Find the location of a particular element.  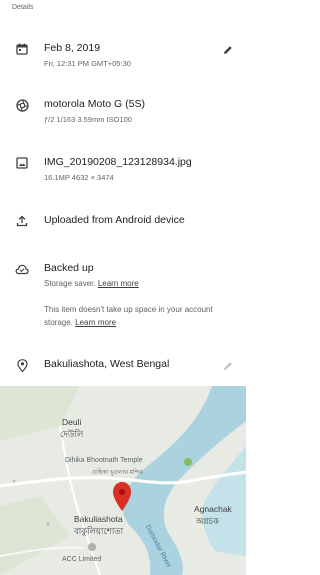

edit-date-pencil-icon is located at coordinates (228, 49).